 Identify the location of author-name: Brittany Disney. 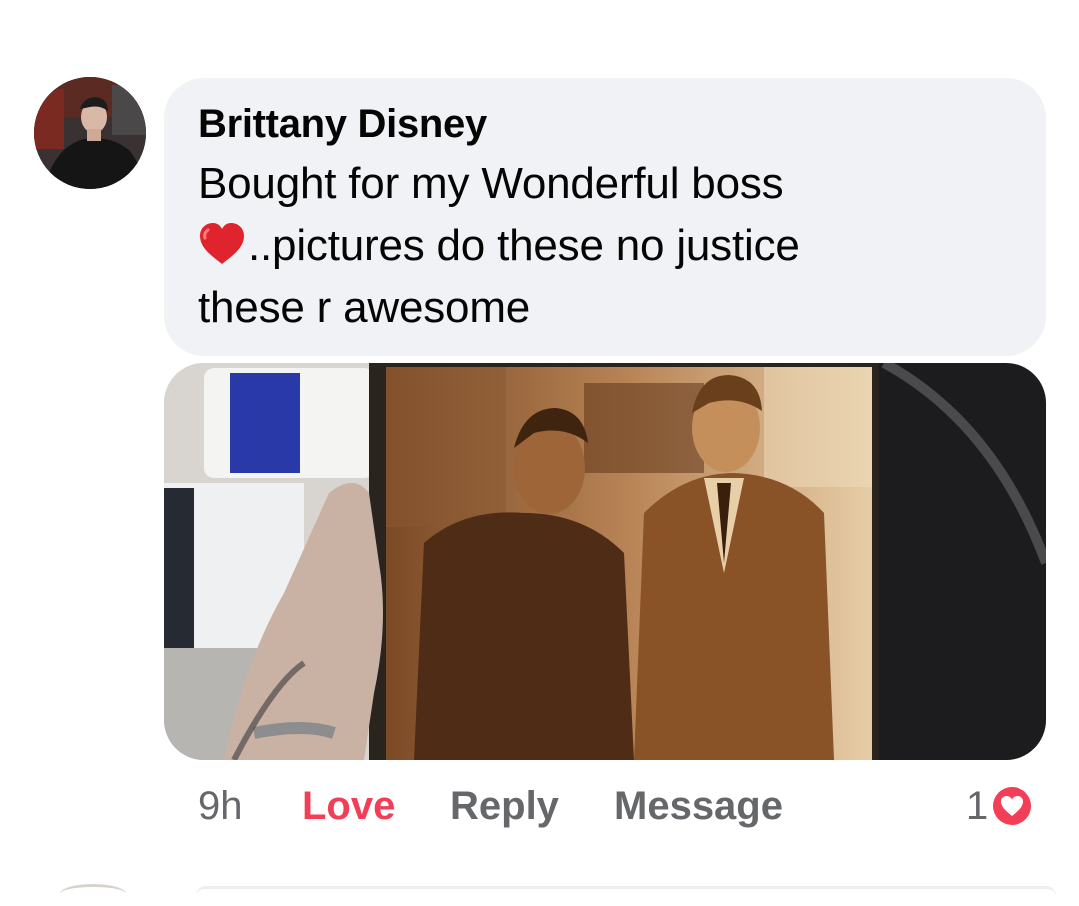
(622, 124).